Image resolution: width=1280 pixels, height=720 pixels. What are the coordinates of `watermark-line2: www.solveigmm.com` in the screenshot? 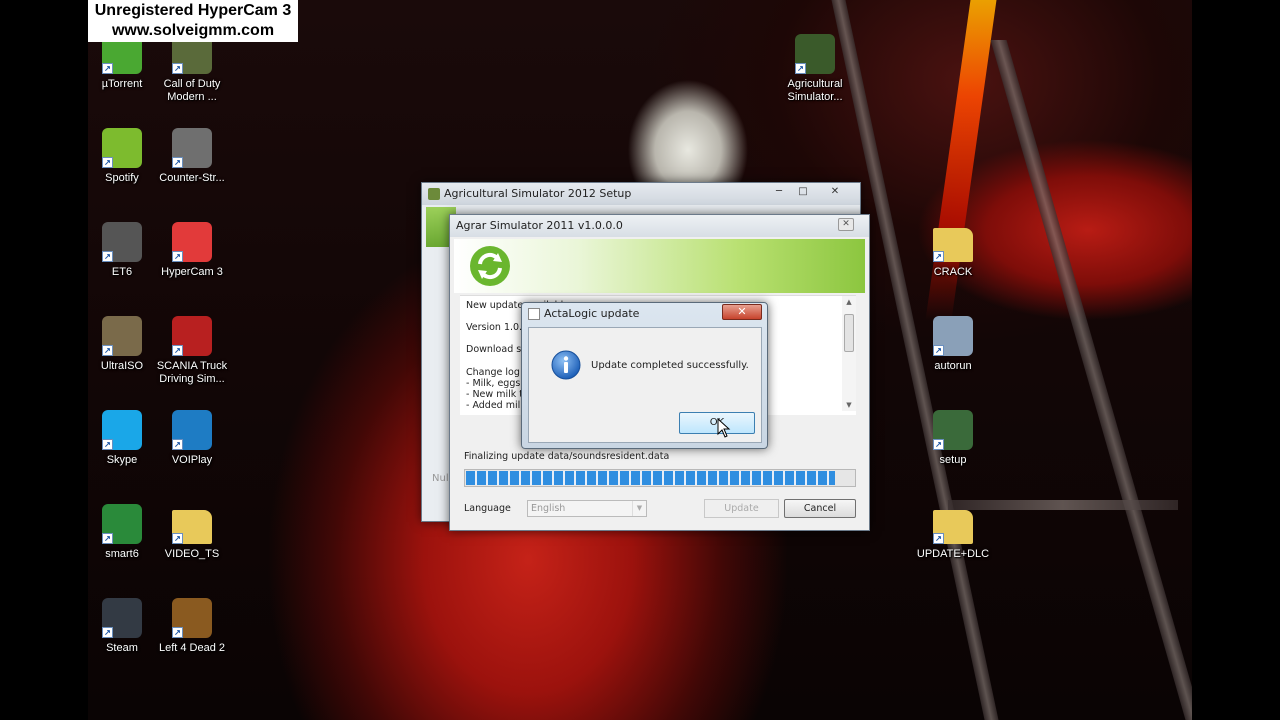 It's located at (193, 30).